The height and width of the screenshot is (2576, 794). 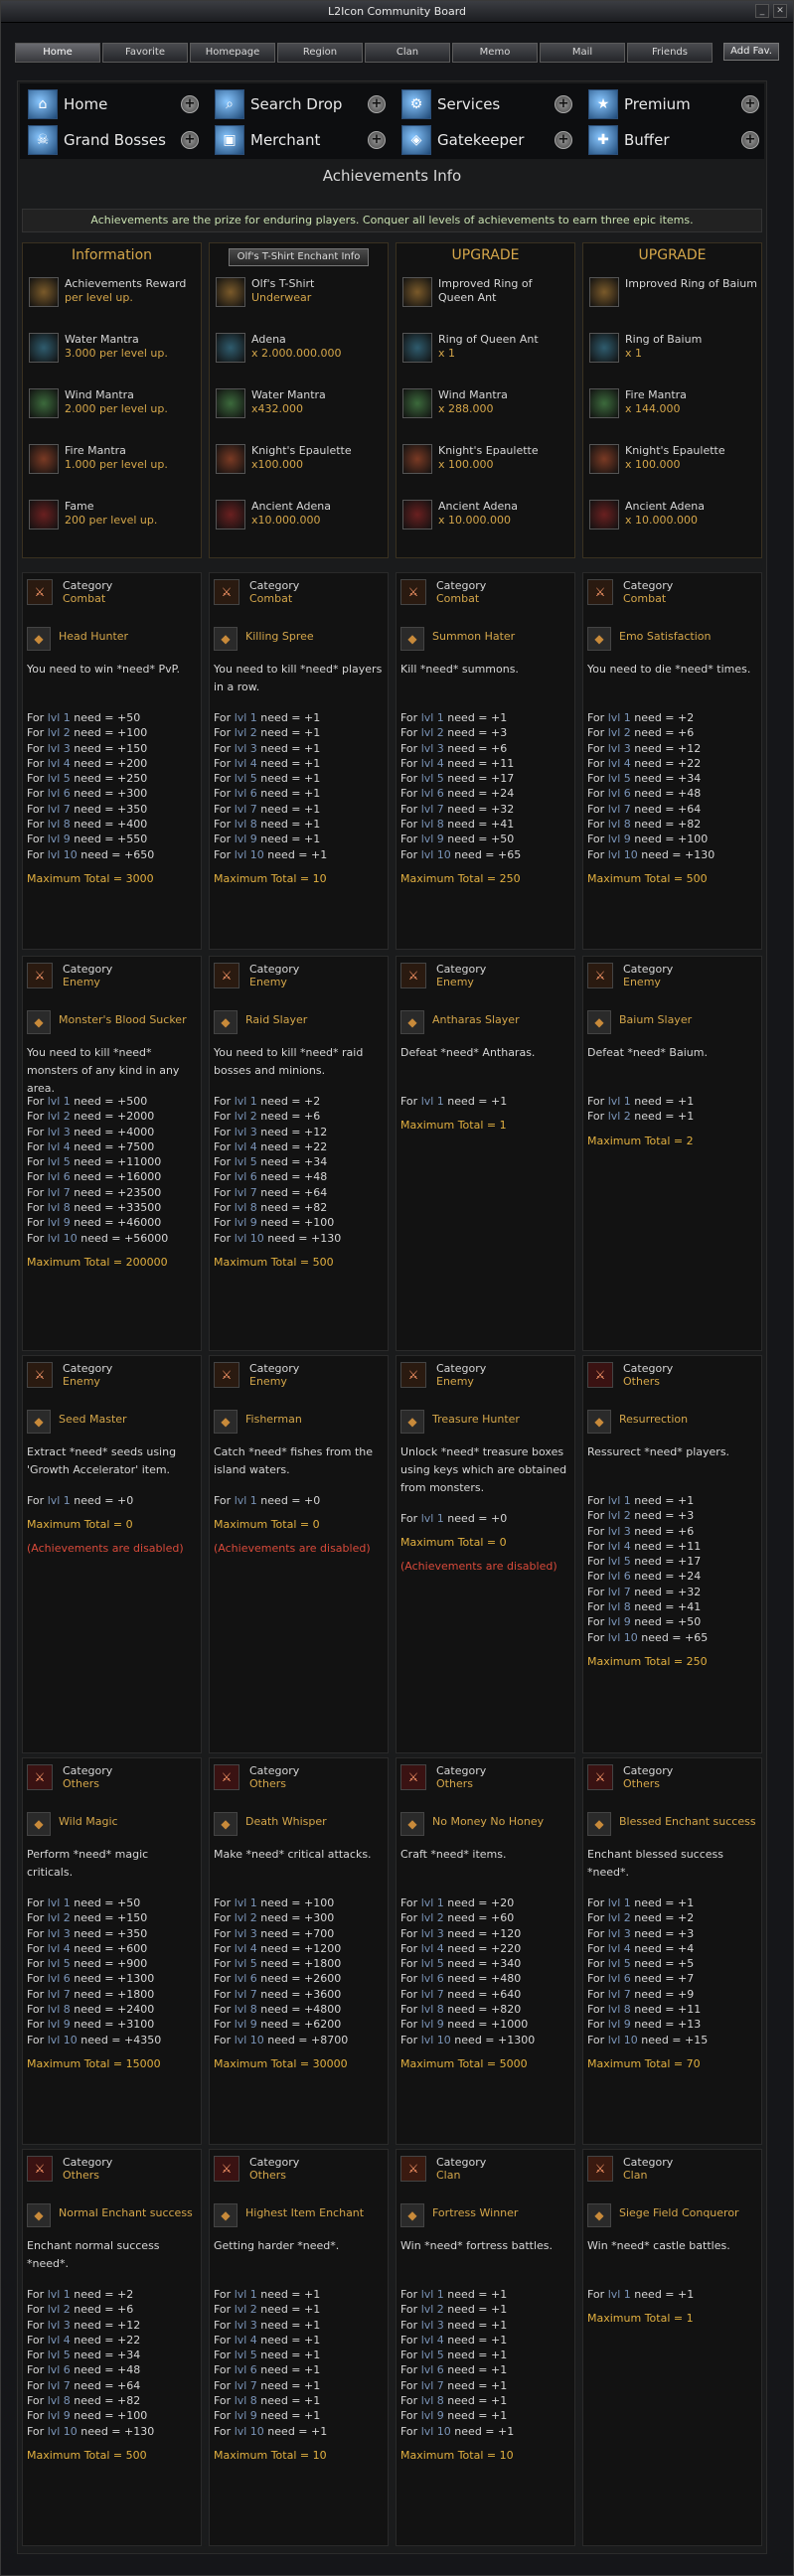 What do you see at coordinates (490, 140) in the screenshot?
I see `nav-item-gatekeeper: ◈ Gatekeeper +` at bounding box center [490, 140].